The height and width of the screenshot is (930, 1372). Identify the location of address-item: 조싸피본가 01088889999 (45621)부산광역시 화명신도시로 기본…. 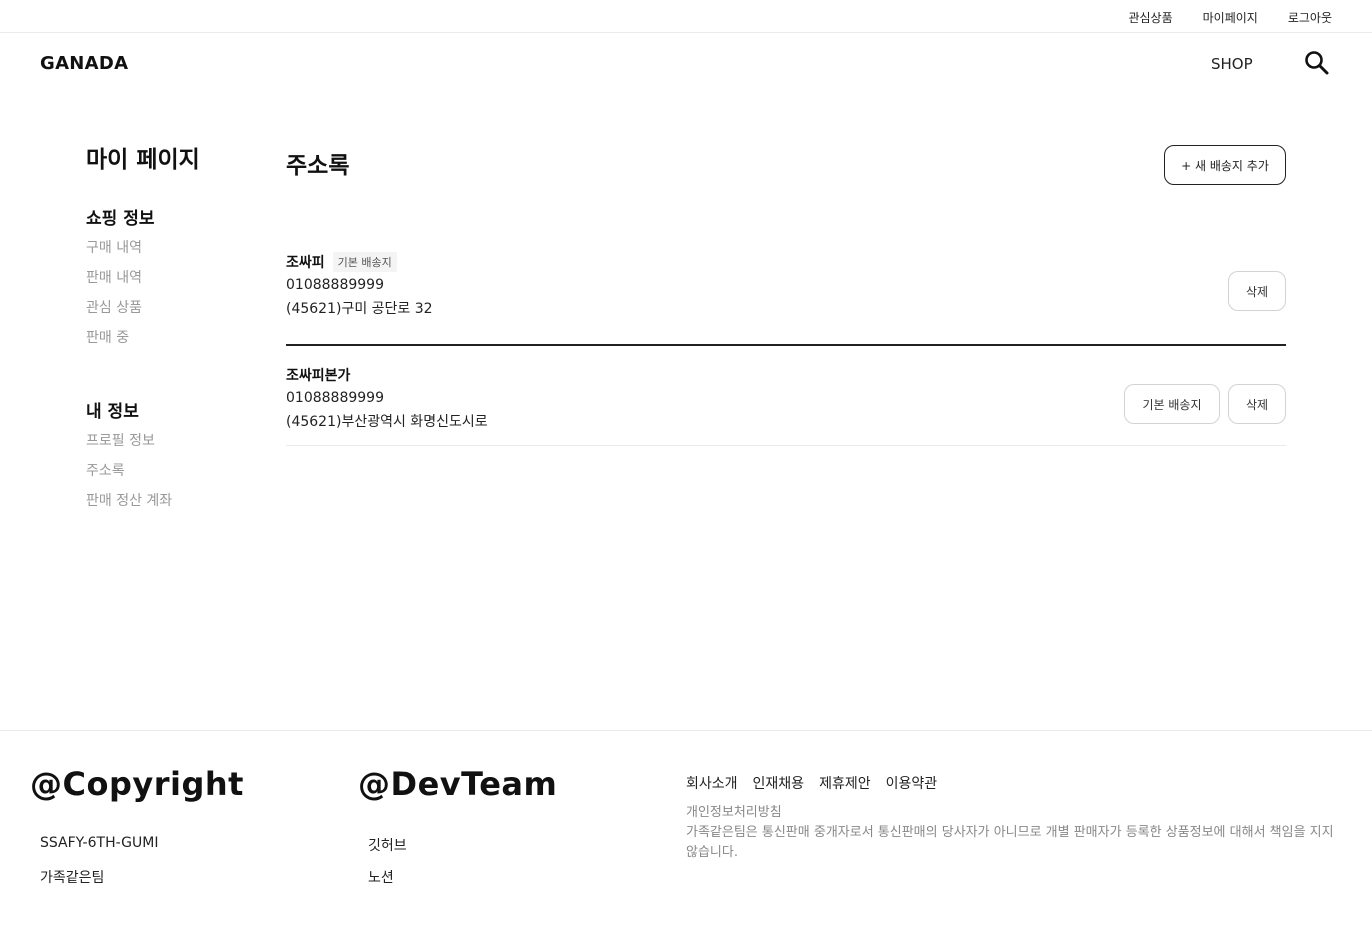
(786, 405).